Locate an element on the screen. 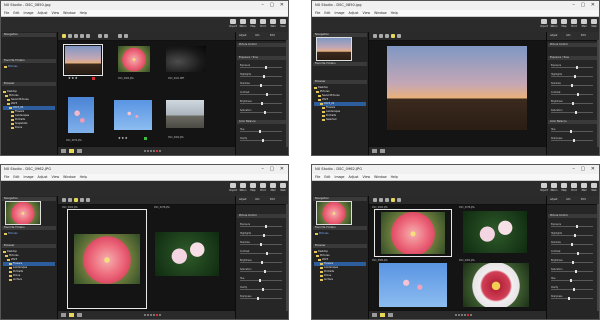 The height and width of the screenshot is (320, 600). sharpness-slider: Sharpness is located at coordinates (572, 139).